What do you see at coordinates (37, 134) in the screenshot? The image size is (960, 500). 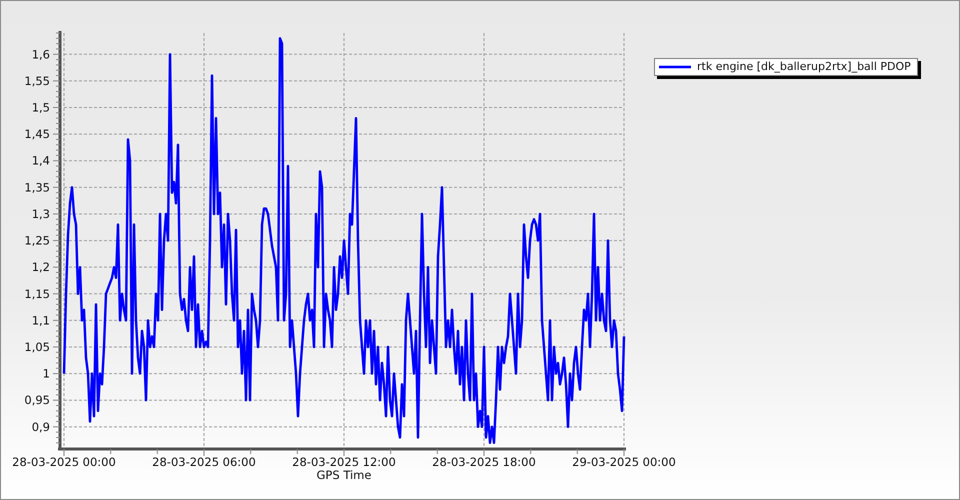 I see `y-tick-label: 1,45` at bounding box center [37, 134].